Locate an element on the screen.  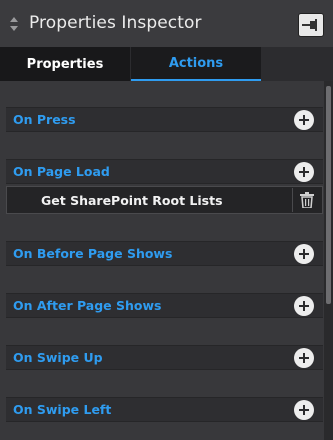
pin-icon is located at coordinates (309, 25).